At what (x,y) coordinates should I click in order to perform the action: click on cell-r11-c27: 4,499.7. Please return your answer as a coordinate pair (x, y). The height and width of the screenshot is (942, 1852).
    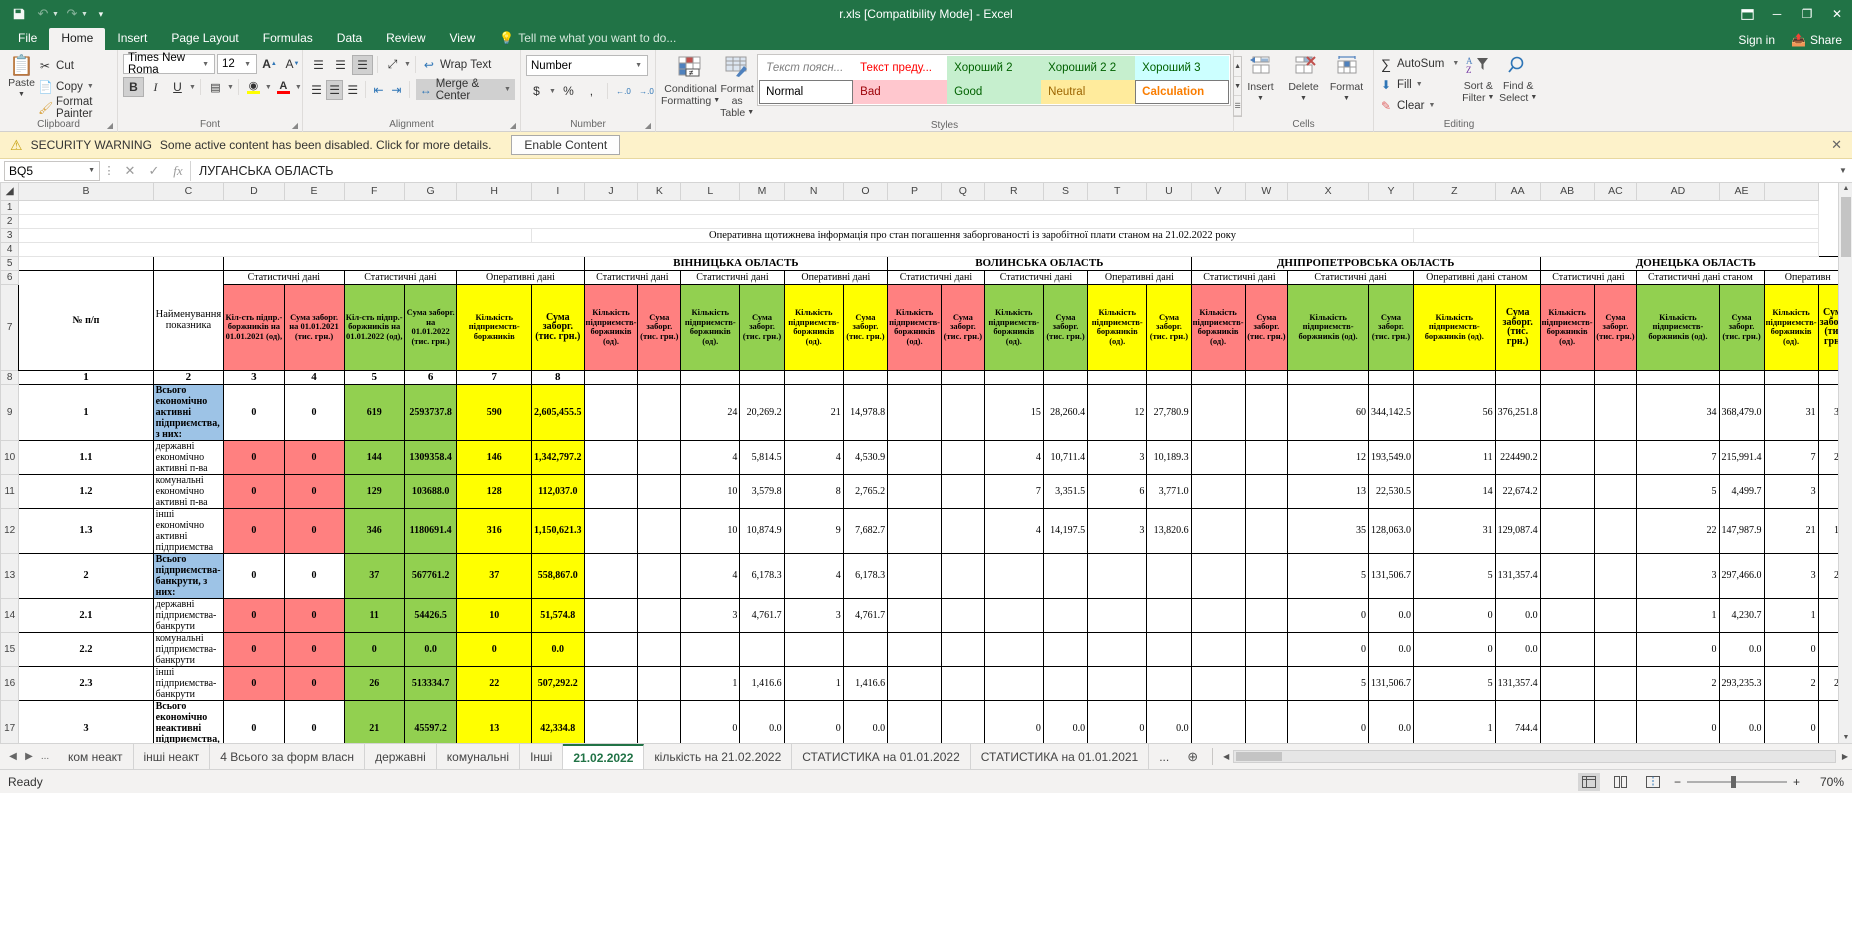
    Looking at the image, I should click on (1741, 491).